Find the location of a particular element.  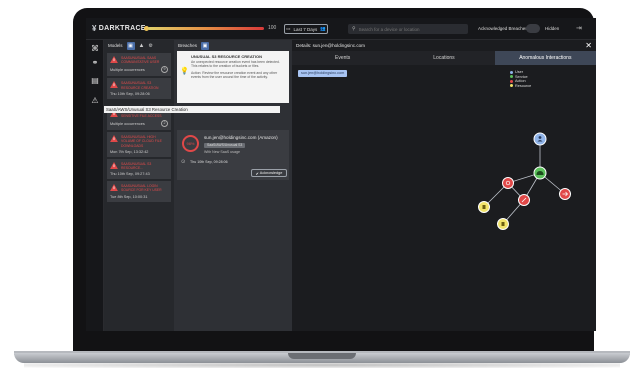

last-days-button: ▭ Last 7 Days 👥 is located at coordinates (306, 29).